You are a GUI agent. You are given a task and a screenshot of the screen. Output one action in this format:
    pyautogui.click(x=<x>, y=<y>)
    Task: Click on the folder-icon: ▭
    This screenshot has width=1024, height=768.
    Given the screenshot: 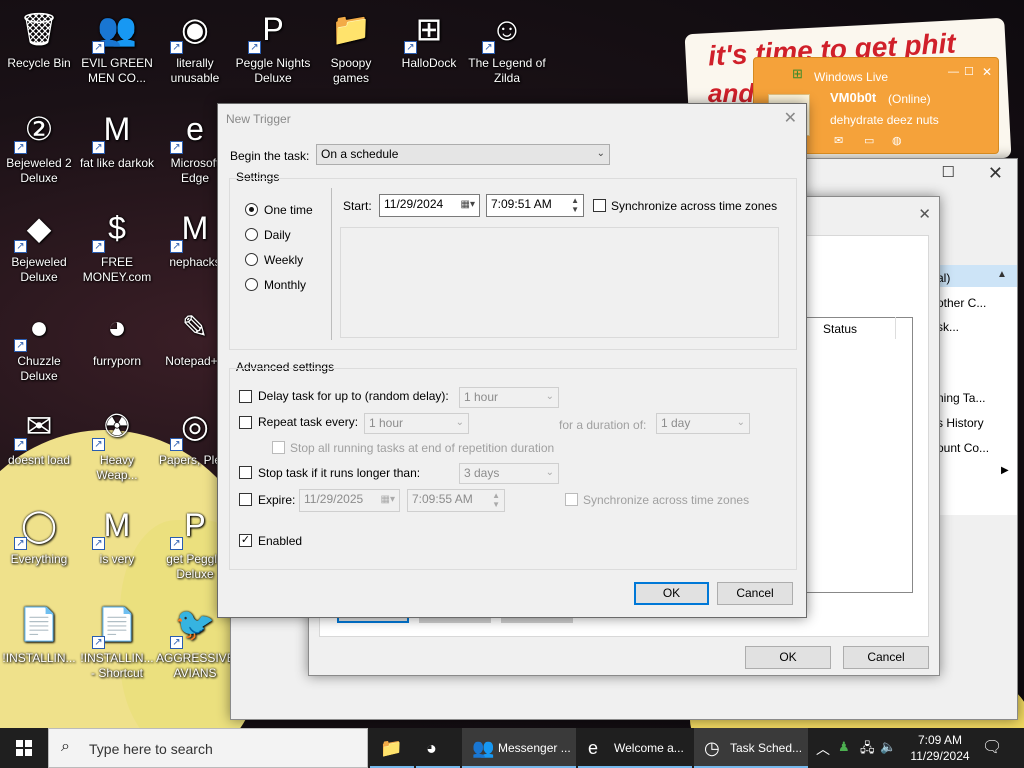 What is the action you would take?
    pyautogui.click(x=869, y=140)
    